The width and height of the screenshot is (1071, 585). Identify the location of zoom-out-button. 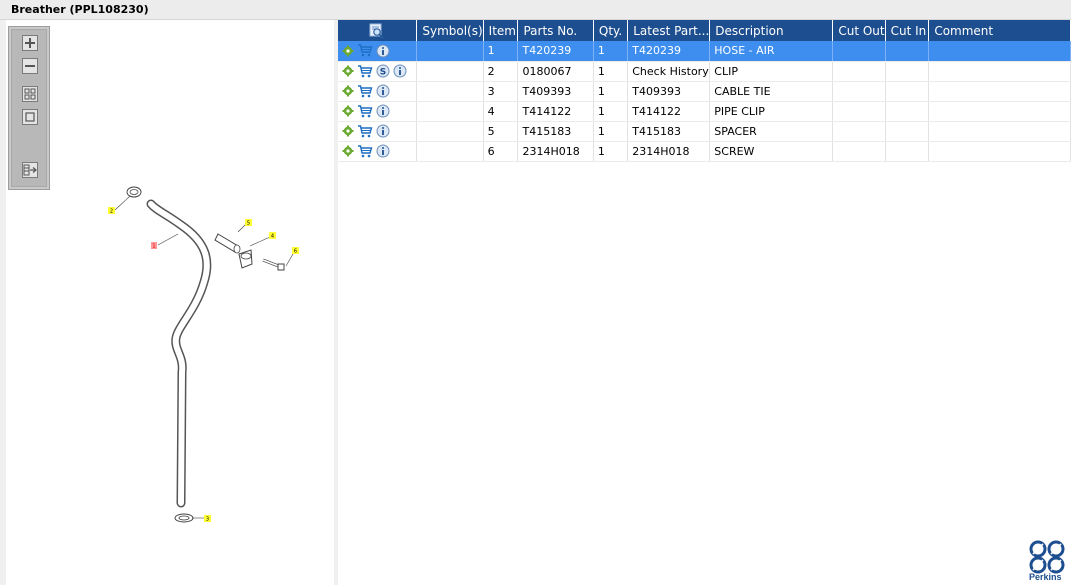
(30, 66).